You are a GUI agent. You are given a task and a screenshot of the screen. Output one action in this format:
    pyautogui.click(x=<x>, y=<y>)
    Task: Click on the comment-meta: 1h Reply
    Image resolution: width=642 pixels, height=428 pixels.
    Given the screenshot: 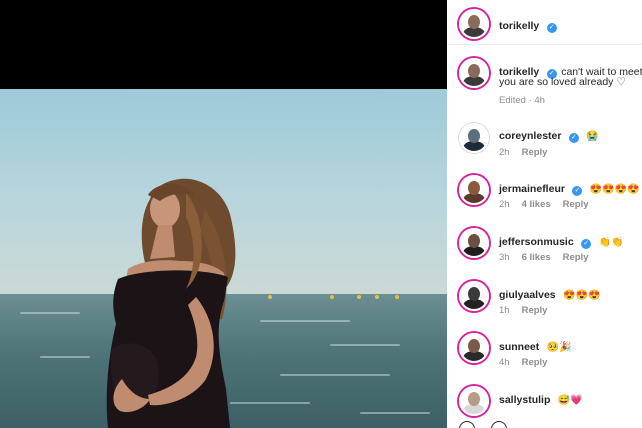 What is the action you would take?
    pyautogui.click(x=523, y=310)
    